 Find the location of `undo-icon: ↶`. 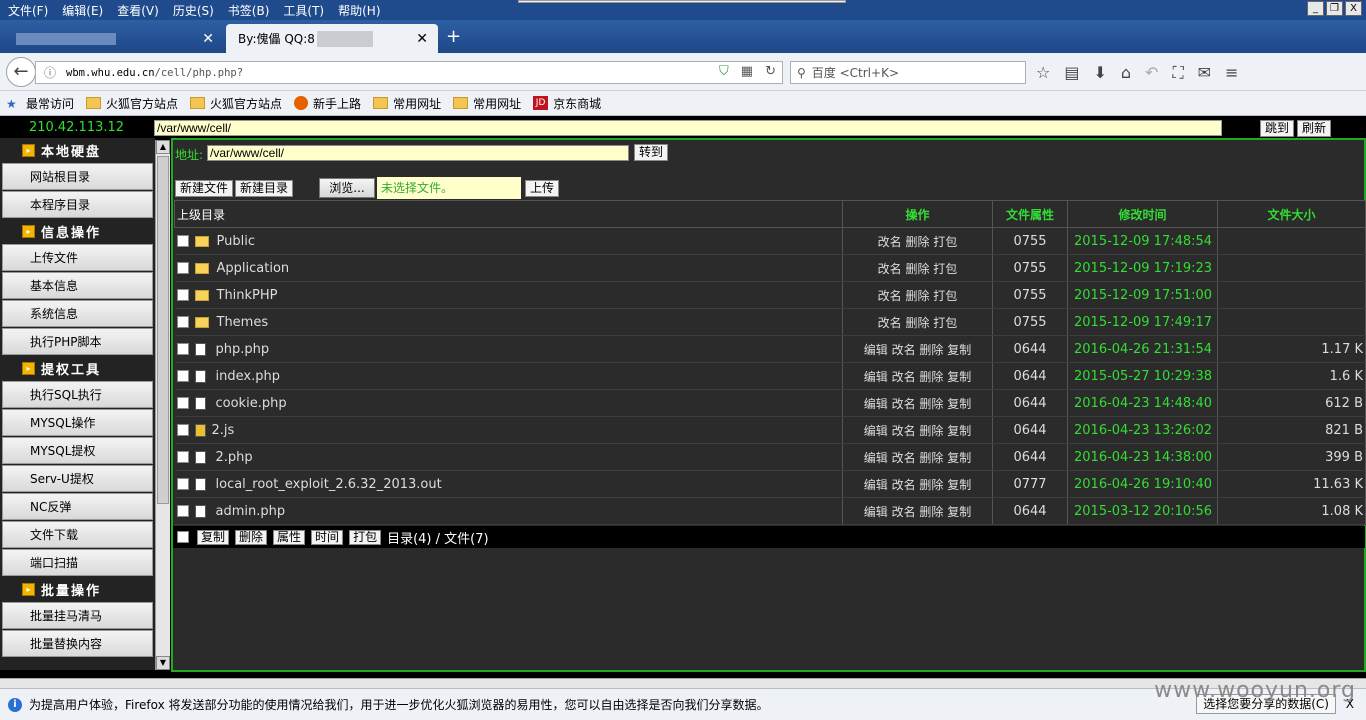

undo-icon: ↶ is located at coordinates (1151, 73).